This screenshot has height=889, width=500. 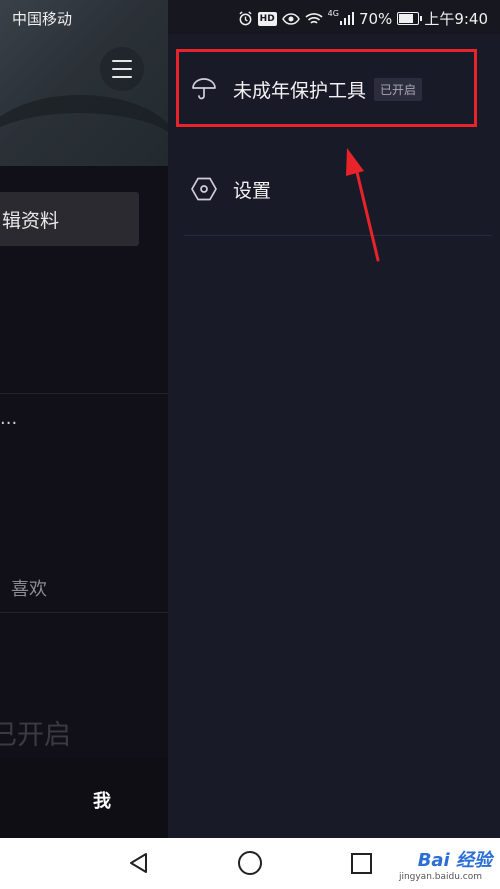 What do you see at coordinates (138, 863) in the screenshot?
I see `back-icon` at bounding box center [138, 863].